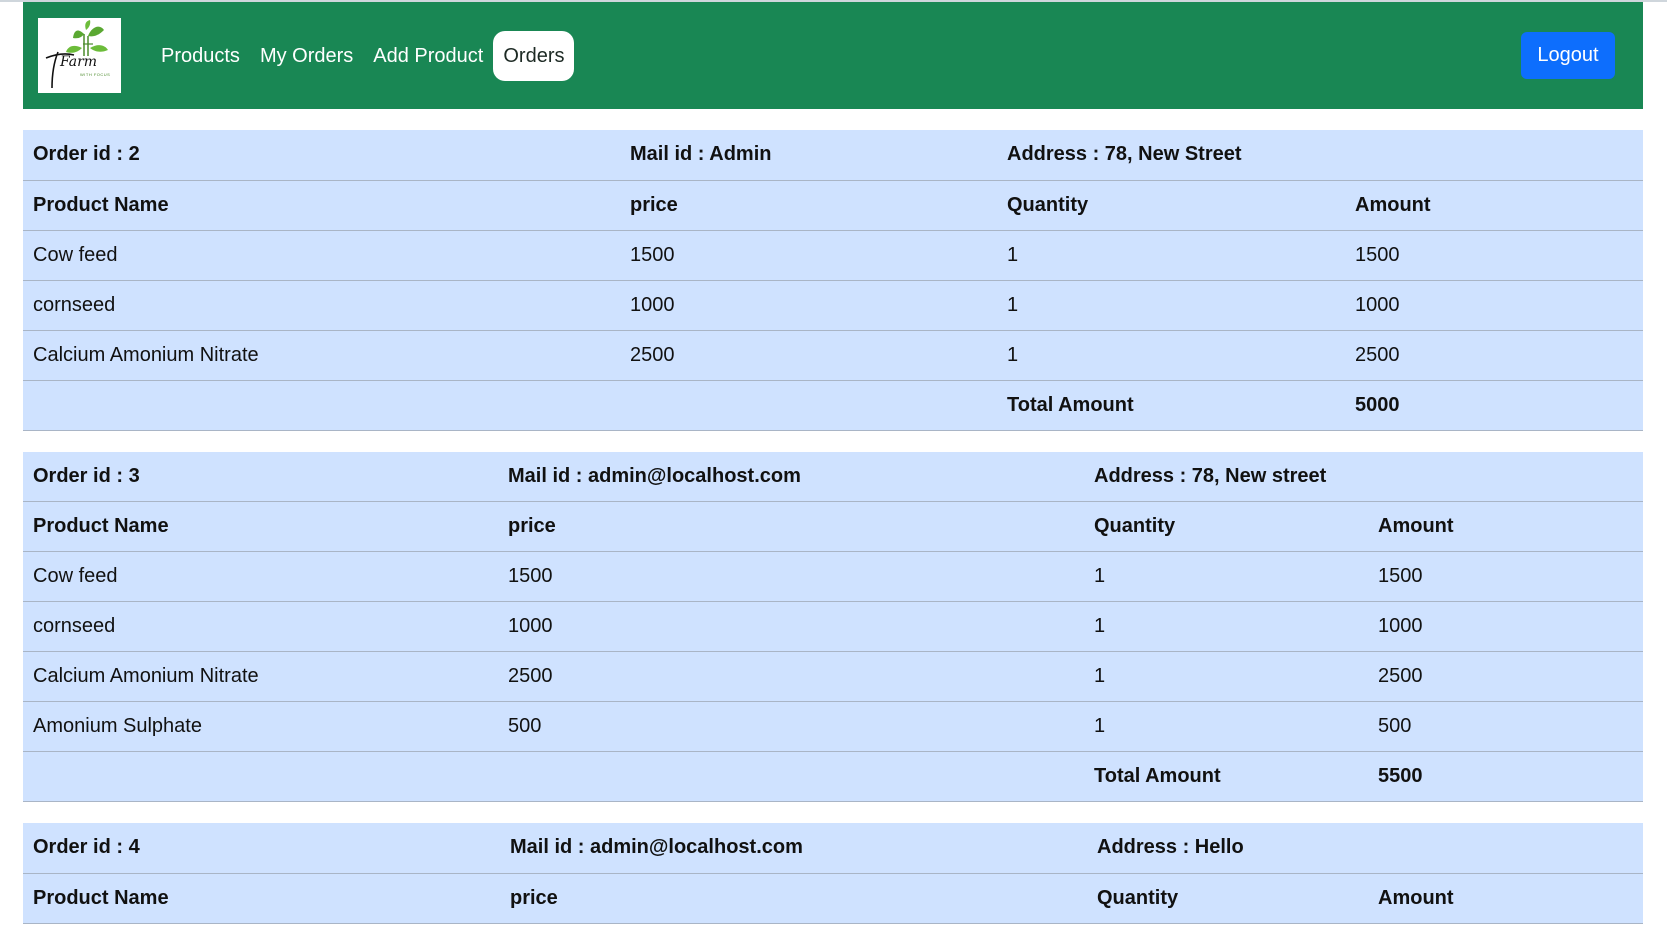 Image resolution: width=1667 pixels, height=945 pixels. What do you see at coordinates (428, 56) in the screenshot?
I see `nav-link-add-product: Add Product` at bounding box center [428, 56].